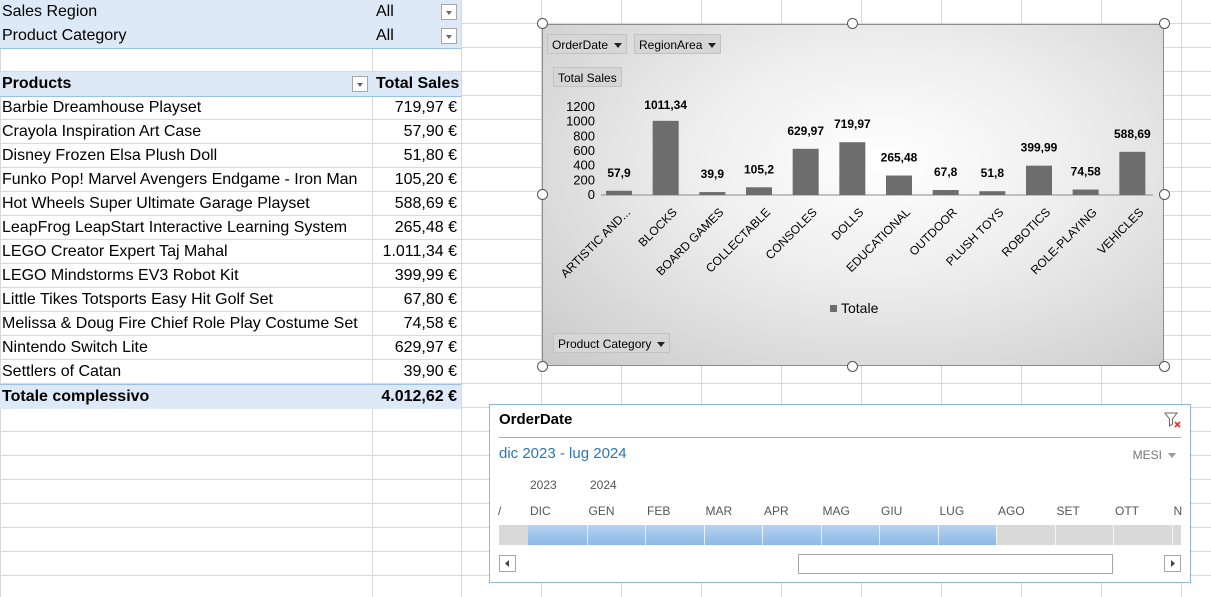  Describe the element at coordinates (230, 372) in the screenshot. I see `table-row: Settlers of Catan 39,90 €` at that location.